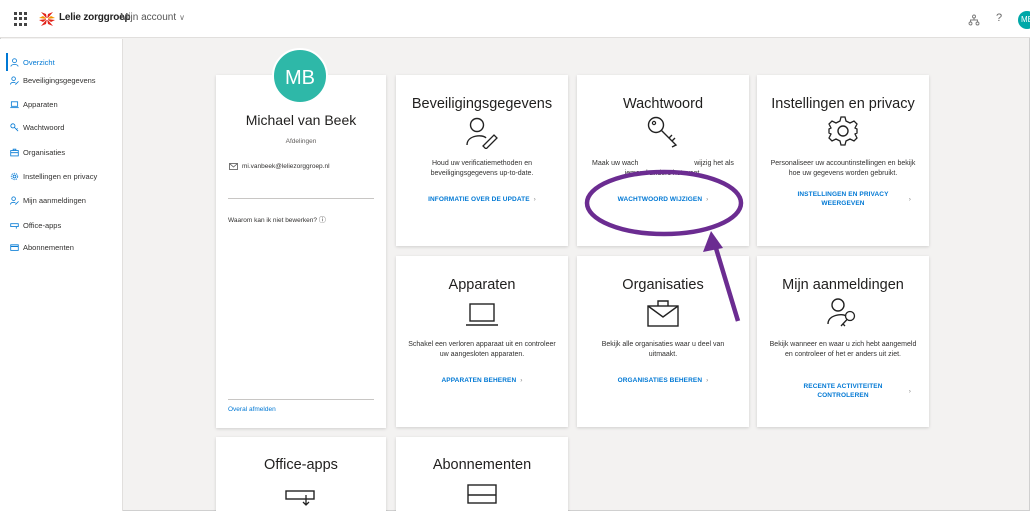 The image size is (1030, 511). Describe the element at coordinates (713, 241) in the screenshot. I see `annotation-arrow-head` at that location.